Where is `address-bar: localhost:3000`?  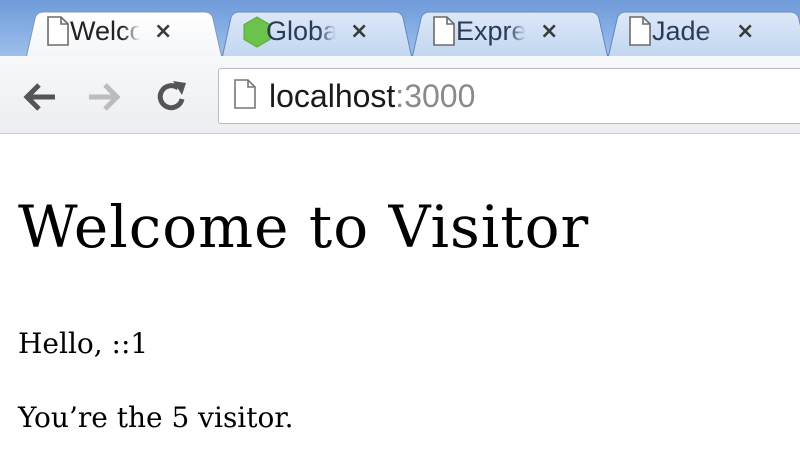
address-bar: localhost:3000 is located at coordinates (509, 96).